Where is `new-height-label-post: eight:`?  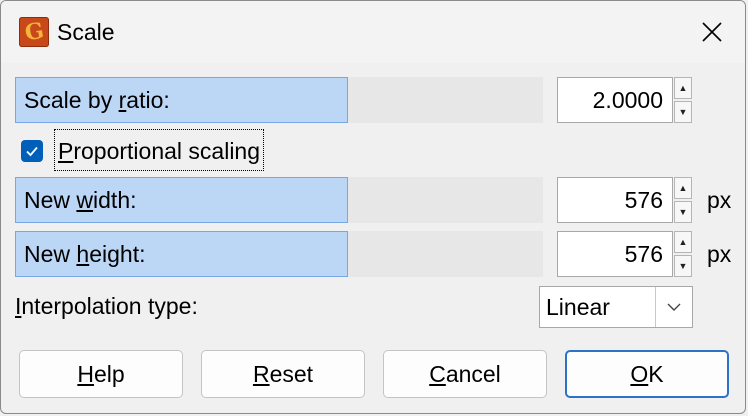
new-height-label-post: eight: is located at coordinates (117, 254).